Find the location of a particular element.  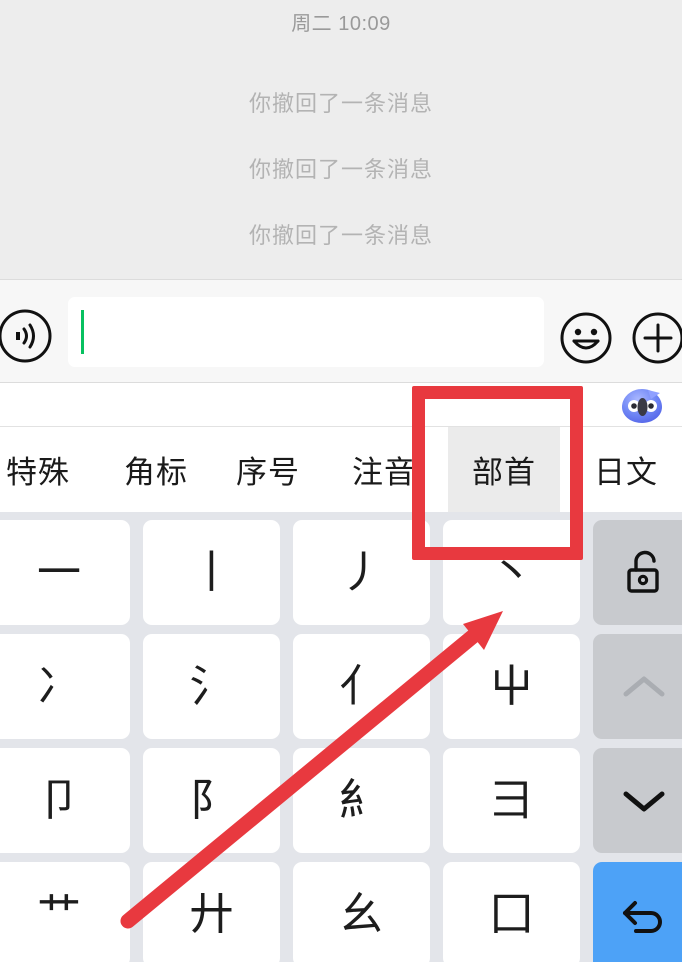

key-radical: 屮 is located at coordinates (511, 686).